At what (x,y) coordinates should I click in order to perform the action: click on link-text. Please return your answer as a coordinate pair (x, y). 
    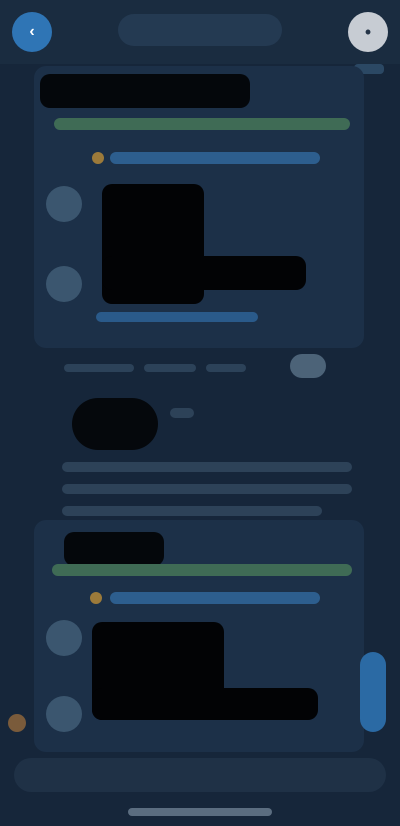
    Looking at the image, I should click on (177, 317).